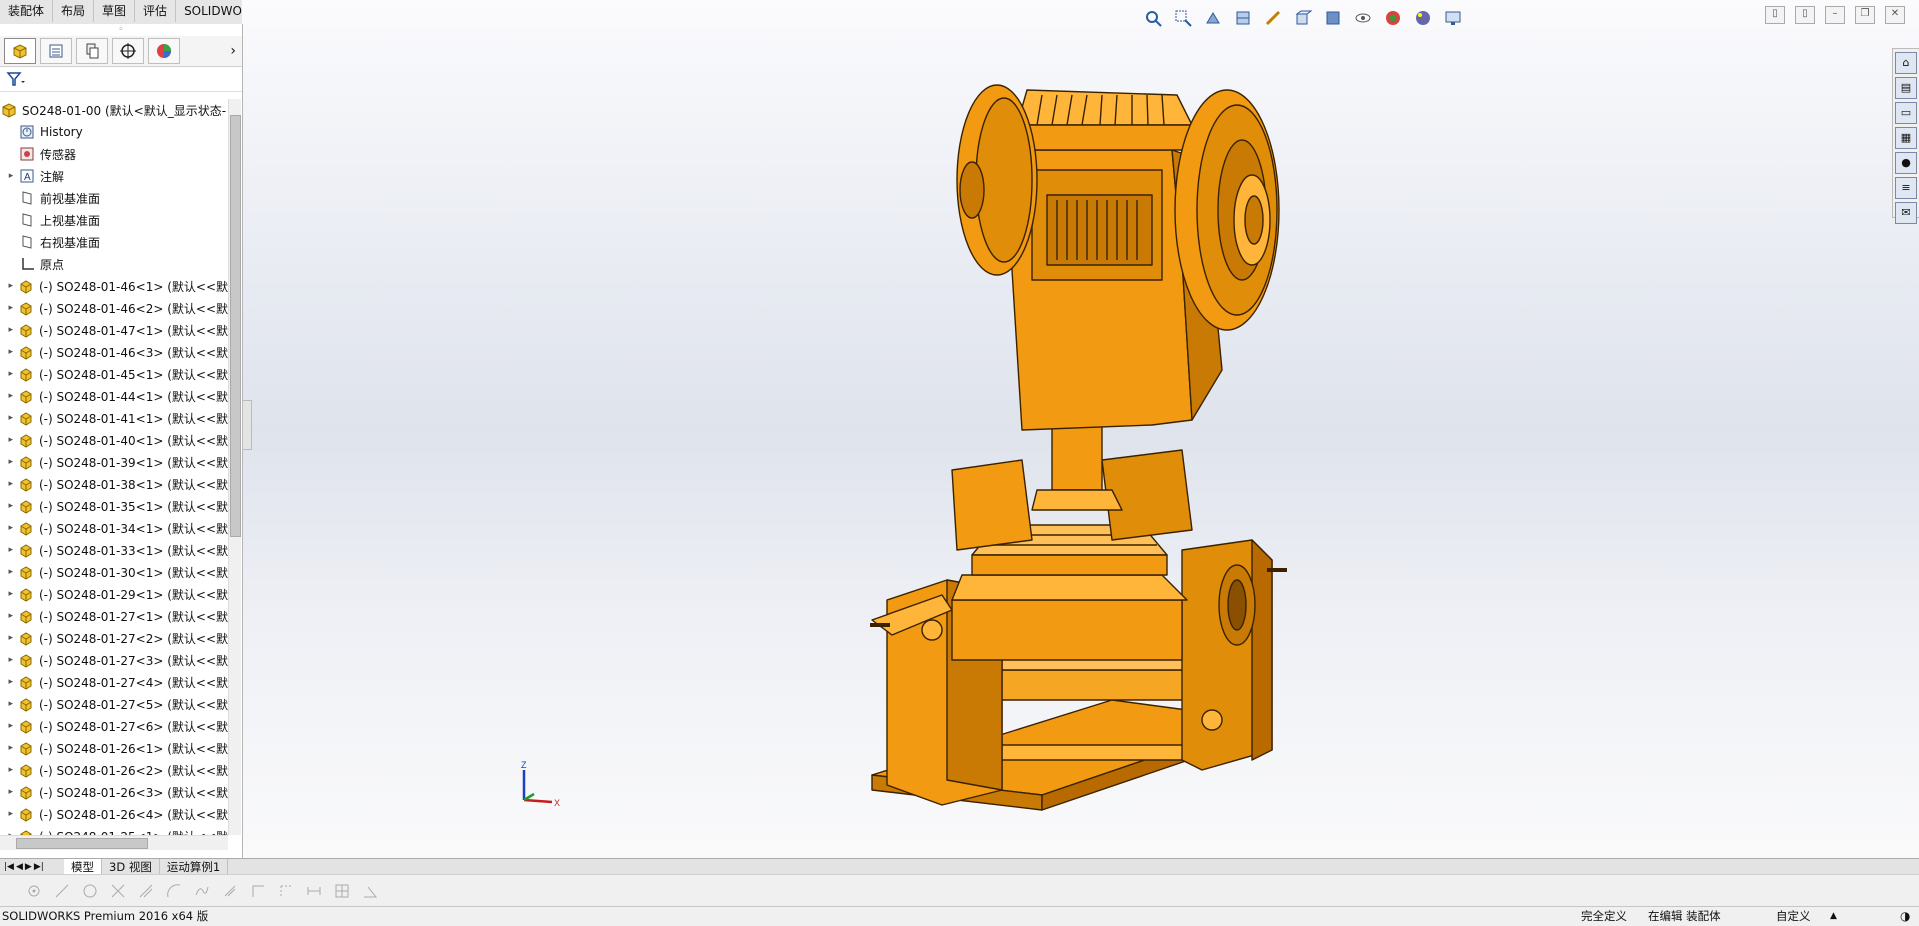 This screenshot has height=926, width=1919. Describe the element at coordinates (1906, 138) in the screenshot. I see `view-palette-icon: ▦` at that location.